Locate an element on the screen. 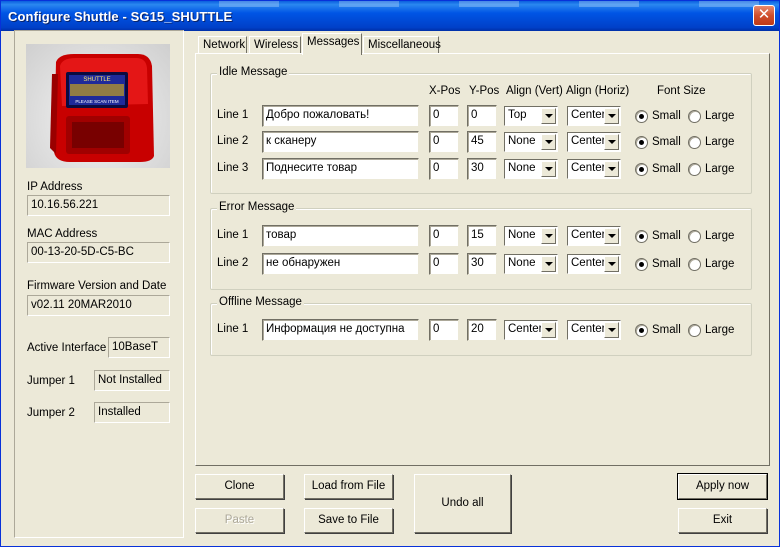  offline-line-1-small-label: Small is located at coordinates (666, 330).